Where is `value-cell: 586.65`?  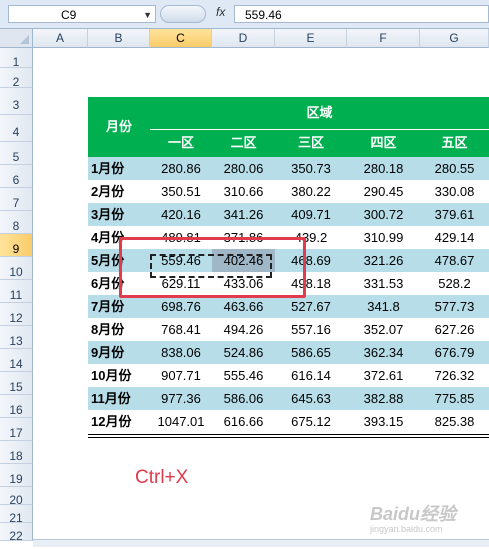 value-cell: 586.65 is located at coordinates (311, 352).